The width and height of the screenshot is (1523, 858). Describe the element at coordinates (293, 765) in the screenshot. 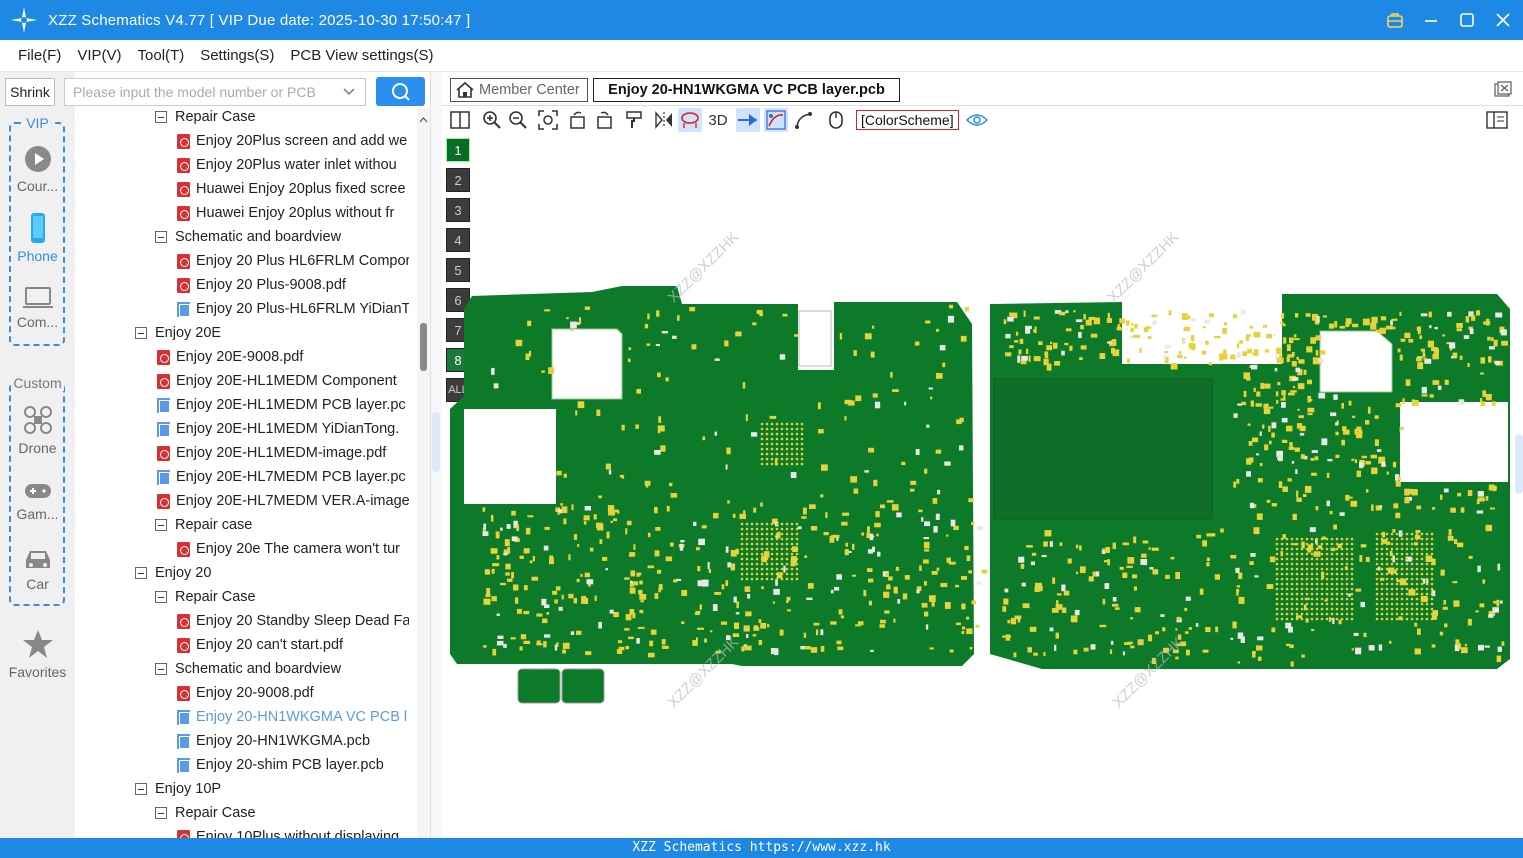

I see `tree-file: Enjoy 20-shim PCB layer.pcb` at that location.